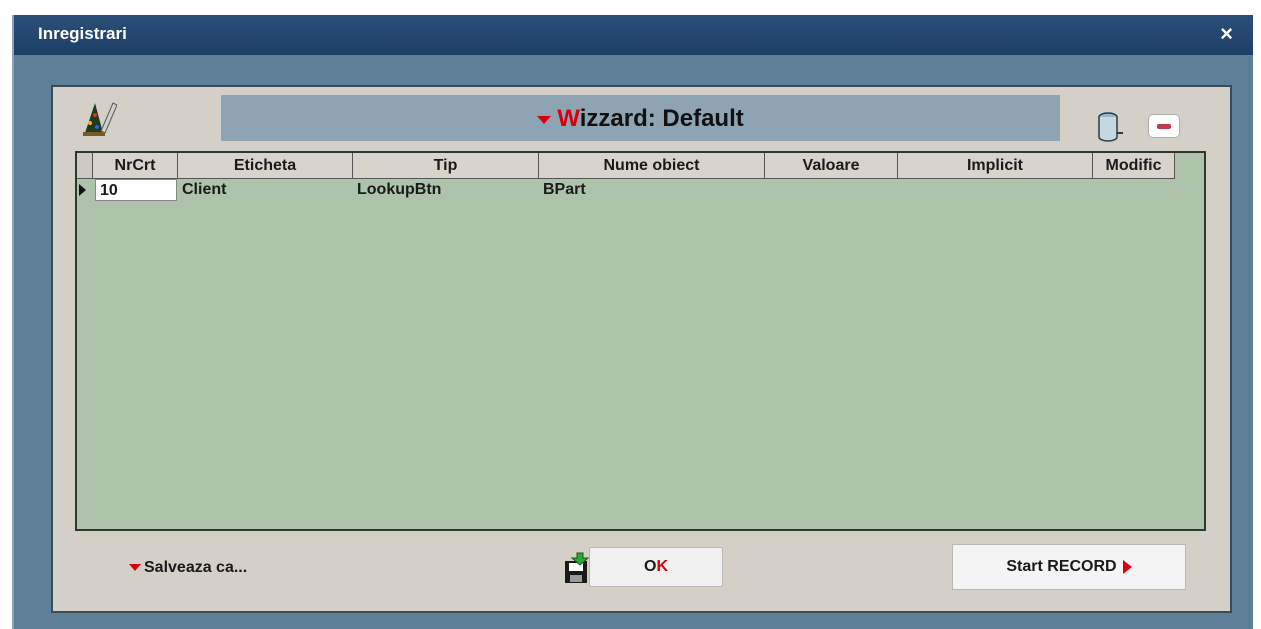 The image size is (1261, 629). I want to click on grid-corner, so click(85, 166).